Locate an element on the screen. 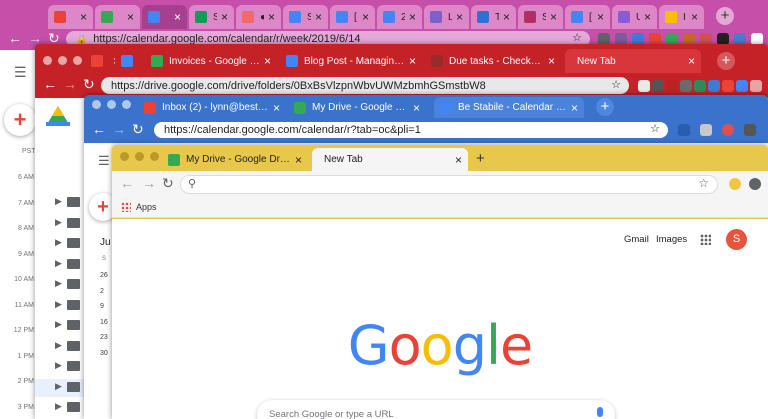 This screenshot has height=419, width=768. tab: Sav × is located at coordinates (305, 17).